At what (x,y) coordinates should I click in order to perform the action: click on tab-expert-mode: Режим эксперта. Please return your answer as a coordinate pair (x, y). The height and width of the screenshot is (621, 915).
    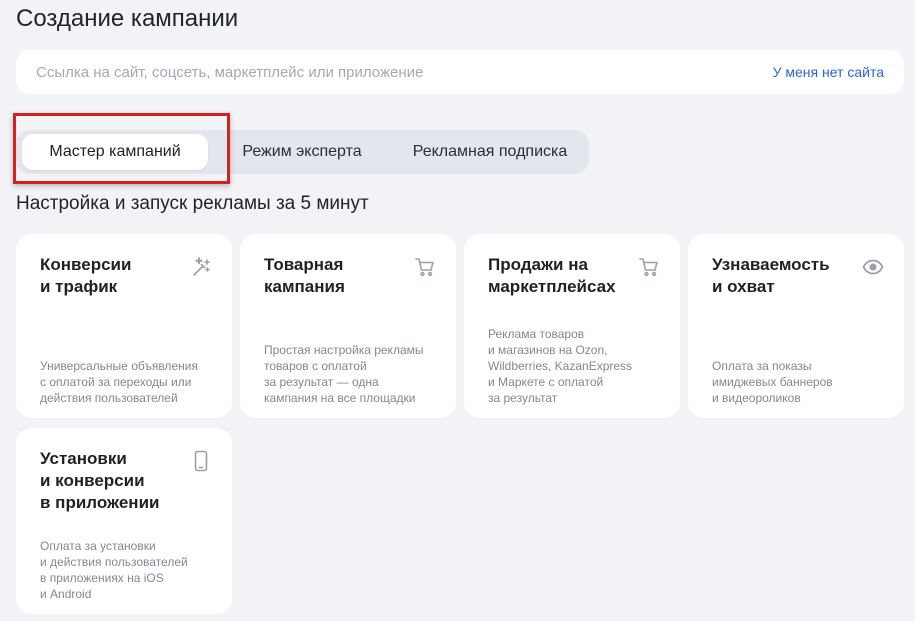
    Looking at the image, I should click on (302, 152).